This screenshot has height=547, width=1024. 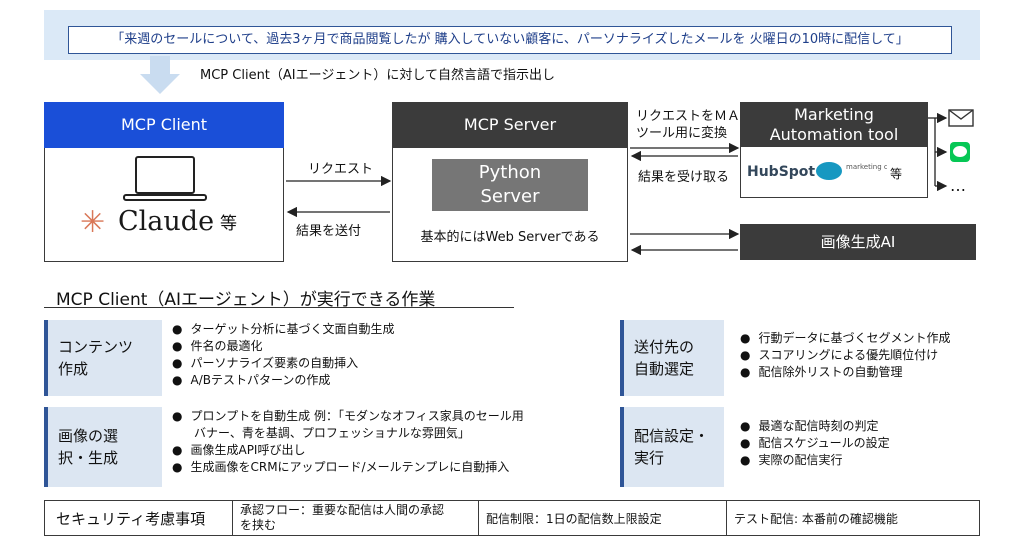 I want to click on list-item: 実際の配信実行, so click(x=815, y=460).